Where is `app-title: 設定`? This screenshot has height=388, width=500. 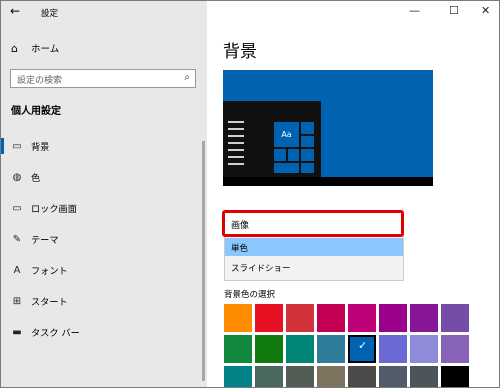 app-title: 設定 is located at coordinates (50, 14).